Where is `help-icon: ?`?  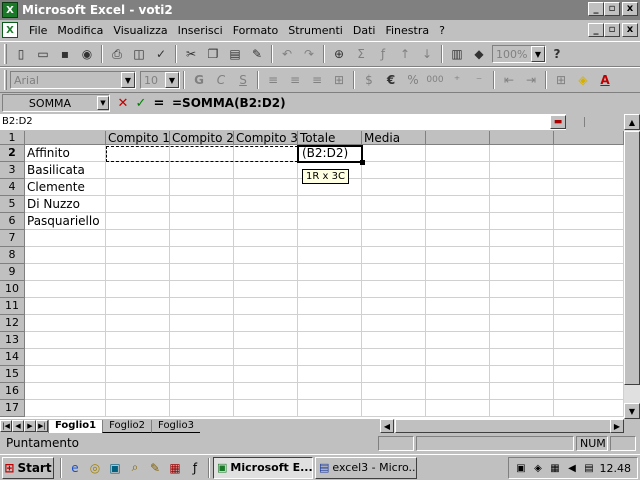
help-icon: ? is located at coordinates (557, 54).